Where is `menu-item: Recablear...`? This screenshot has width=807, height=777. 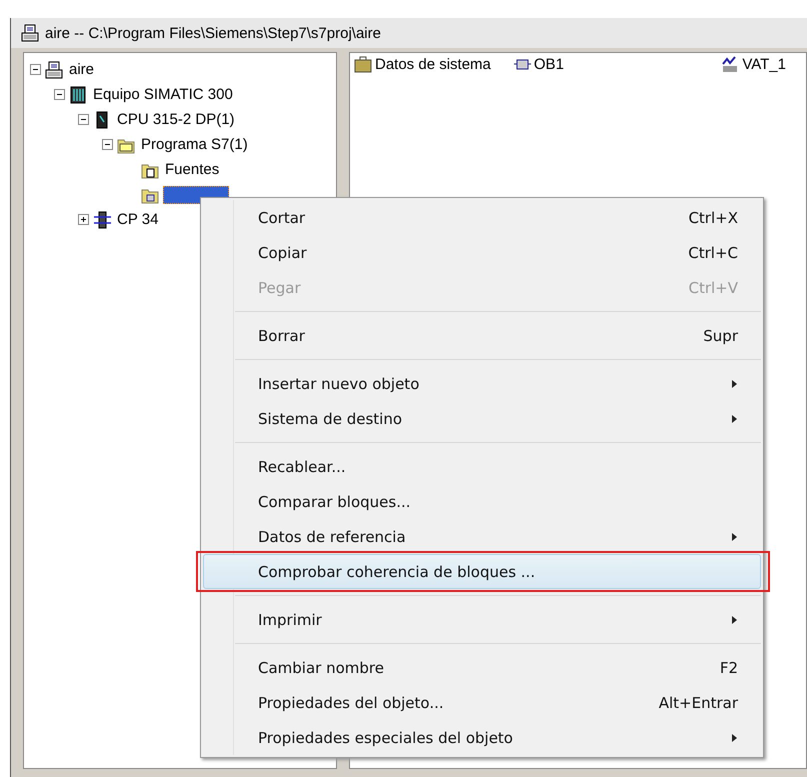
menu-item: Recablear... is located at coordinates (482, 466).